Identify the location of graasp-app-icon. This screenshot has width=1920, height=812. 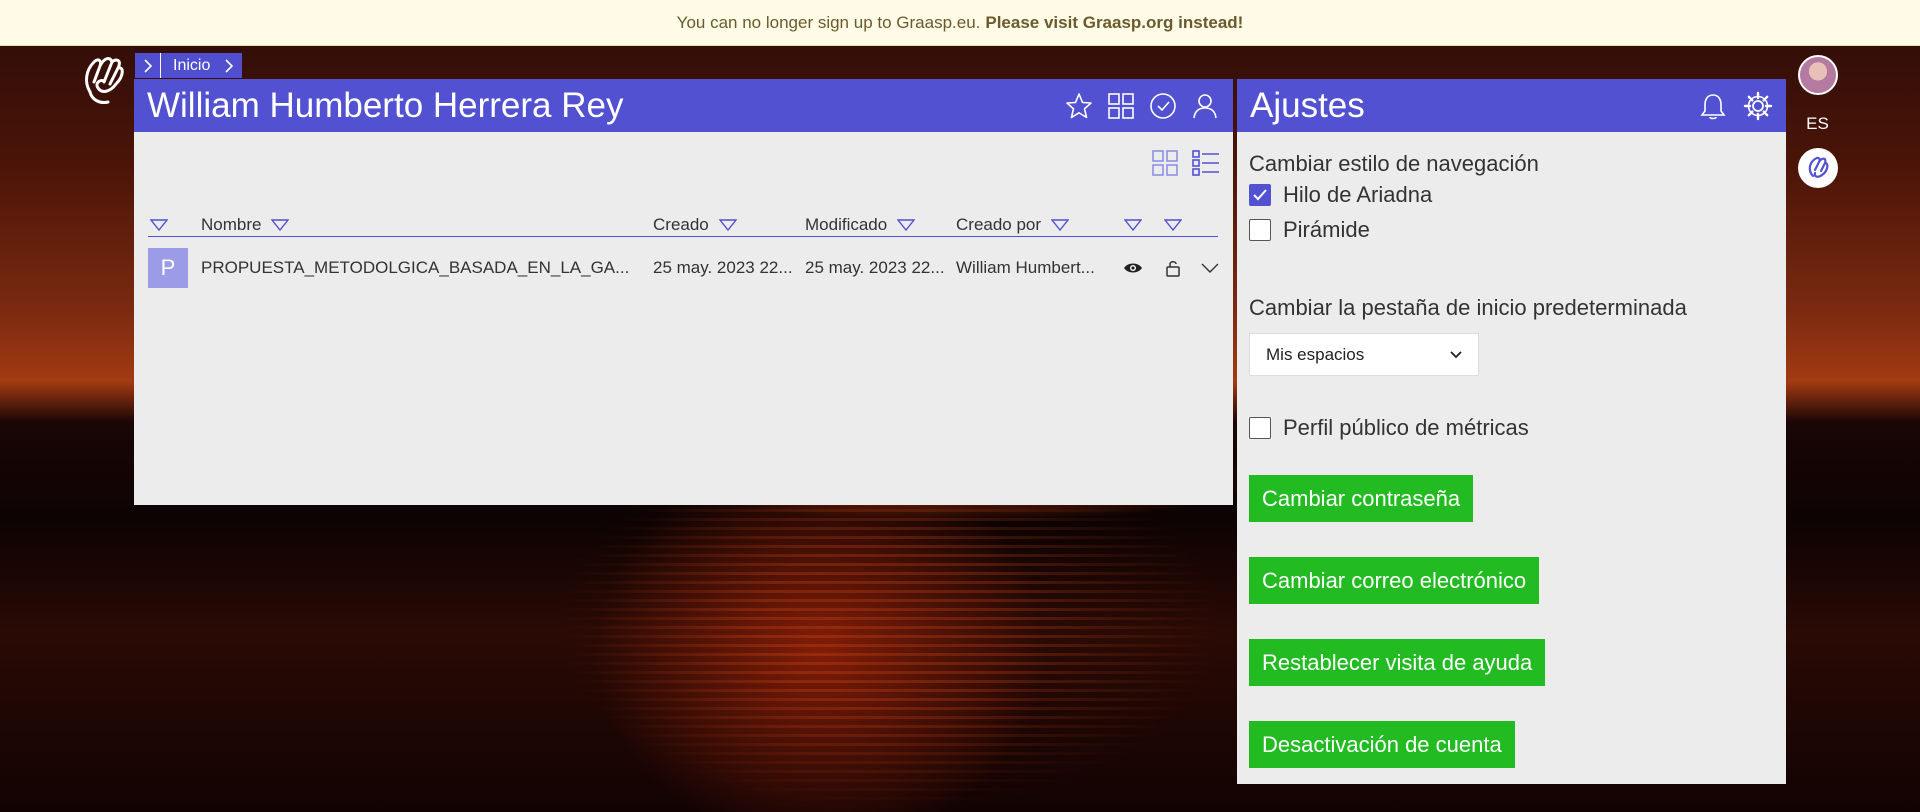
(1817, 168).